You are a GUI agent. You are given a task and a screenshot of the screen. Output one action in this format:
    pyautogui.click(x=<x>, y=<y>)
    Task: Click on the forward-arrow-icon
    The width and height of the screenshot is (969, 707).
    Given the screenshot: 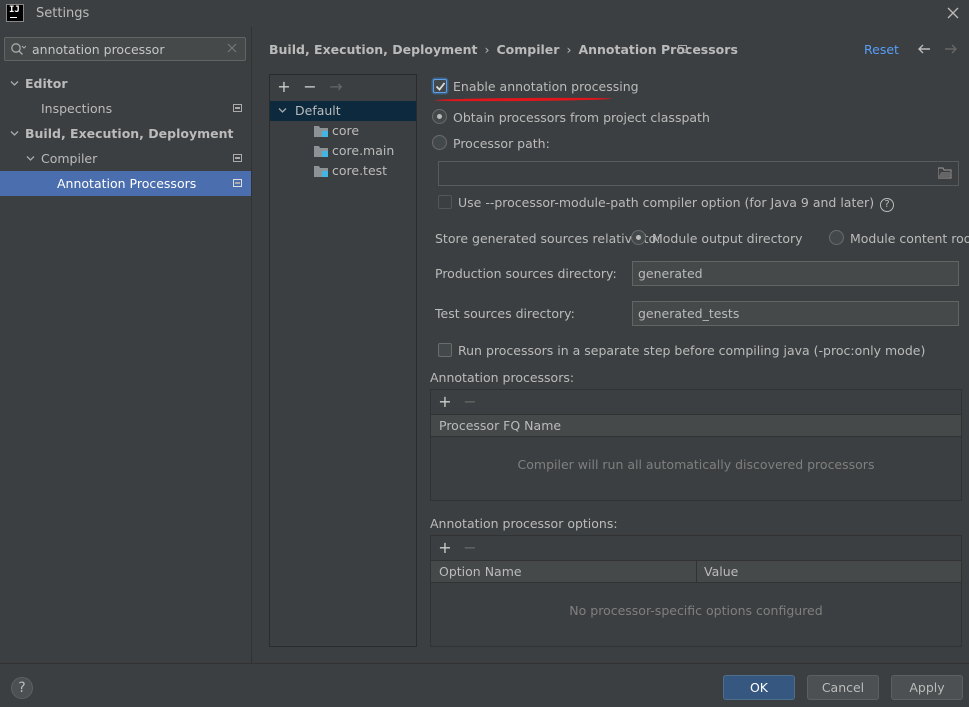 What is the action you would take?
    pyautogui.click(x=951, y=49)
    